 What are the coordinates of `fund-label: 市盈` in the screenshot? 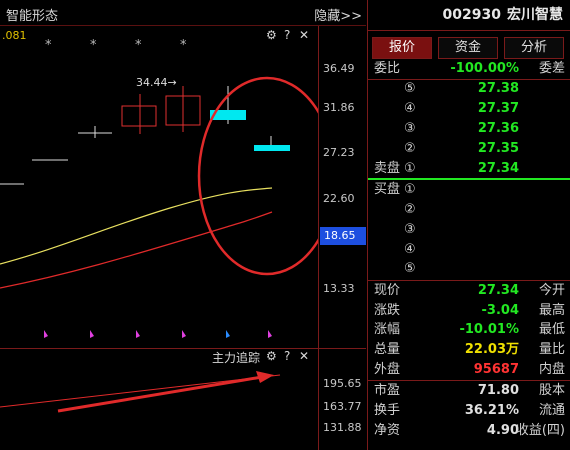 It's located at (387, 390).